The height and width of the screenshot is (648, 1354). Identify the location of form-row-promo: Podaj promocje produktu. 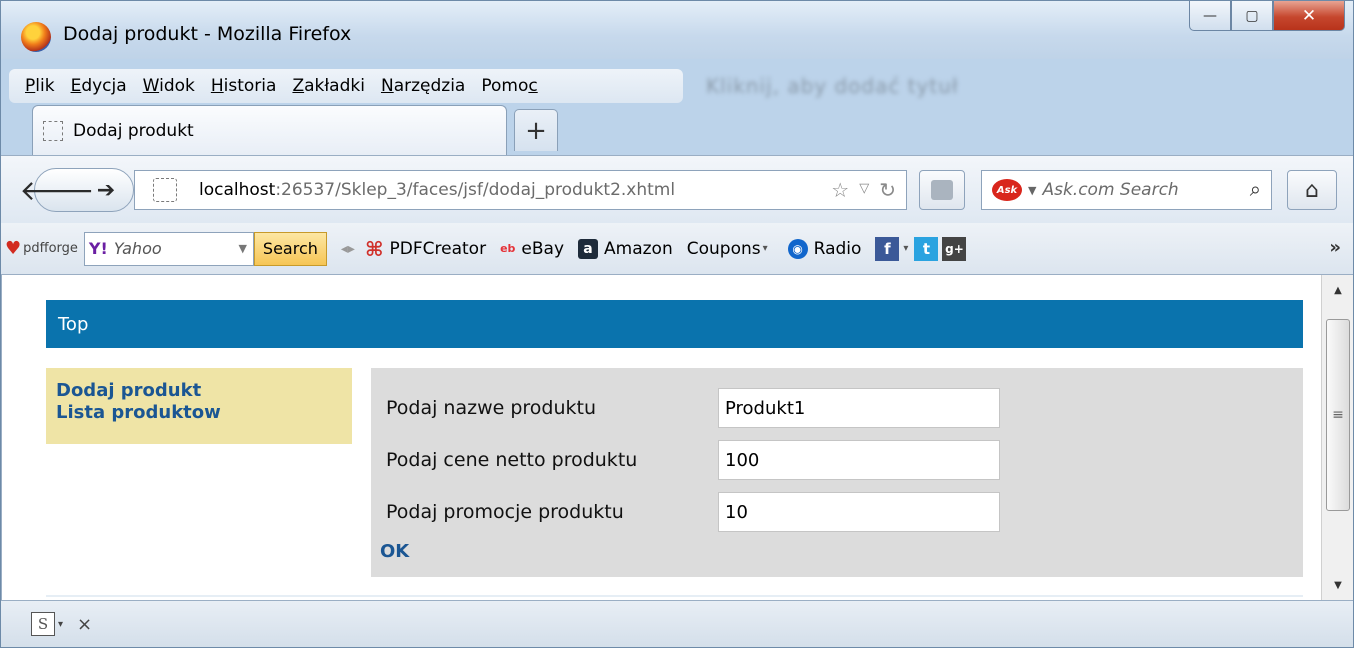
(693, 512).